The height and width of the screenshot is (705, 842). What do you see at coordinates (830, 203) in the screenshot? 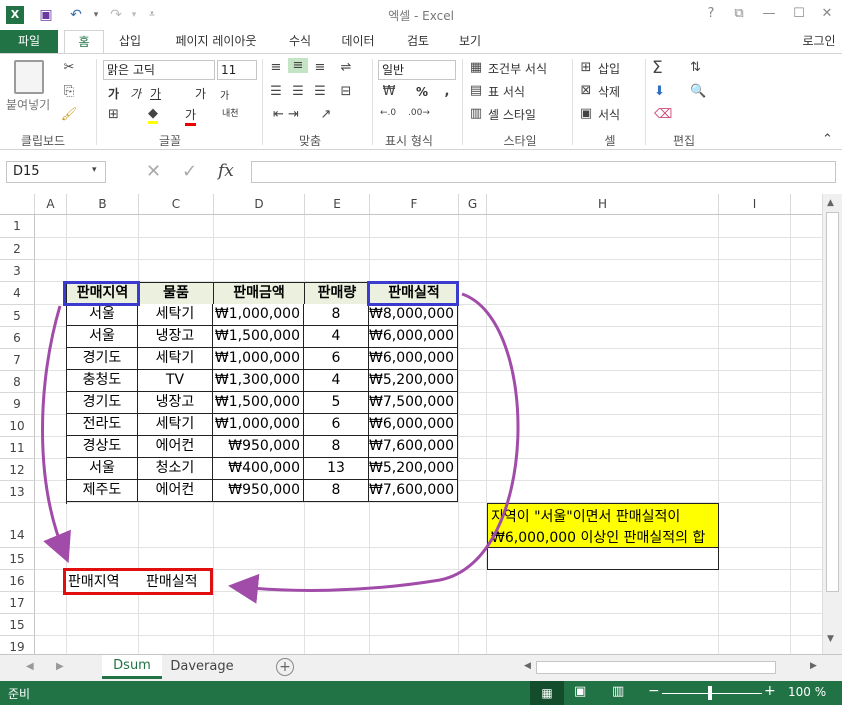
I see `scroll-up-icon: ▲` at bounding box center [830, 203].